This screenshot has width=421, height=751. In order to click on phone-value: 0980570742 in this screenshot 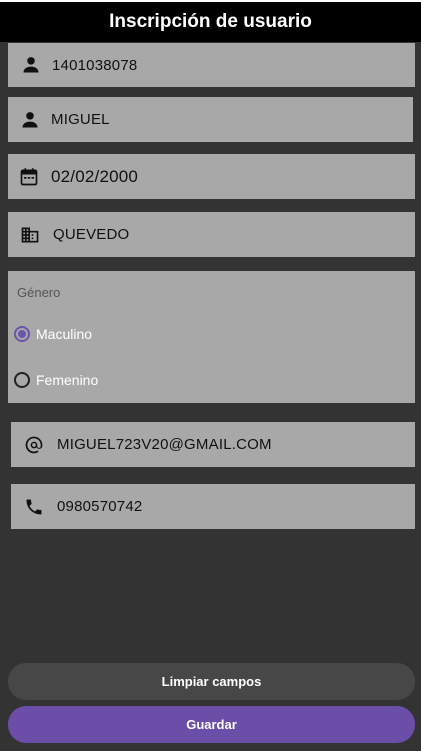, I will do `click(100, 506)`.